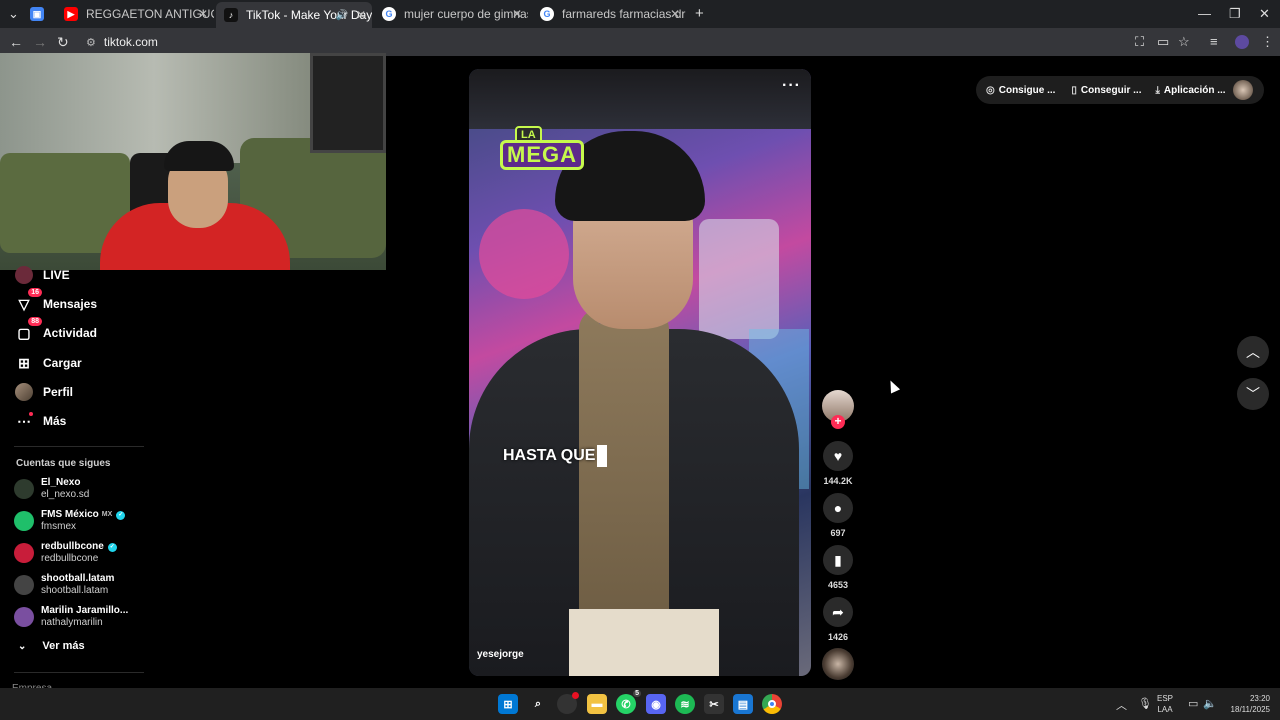 This screenshot has height=720, width=1280. Describe the element at coordinates (838, 422) in the screenshot. I see `follow-plus-icon: +` at that location.